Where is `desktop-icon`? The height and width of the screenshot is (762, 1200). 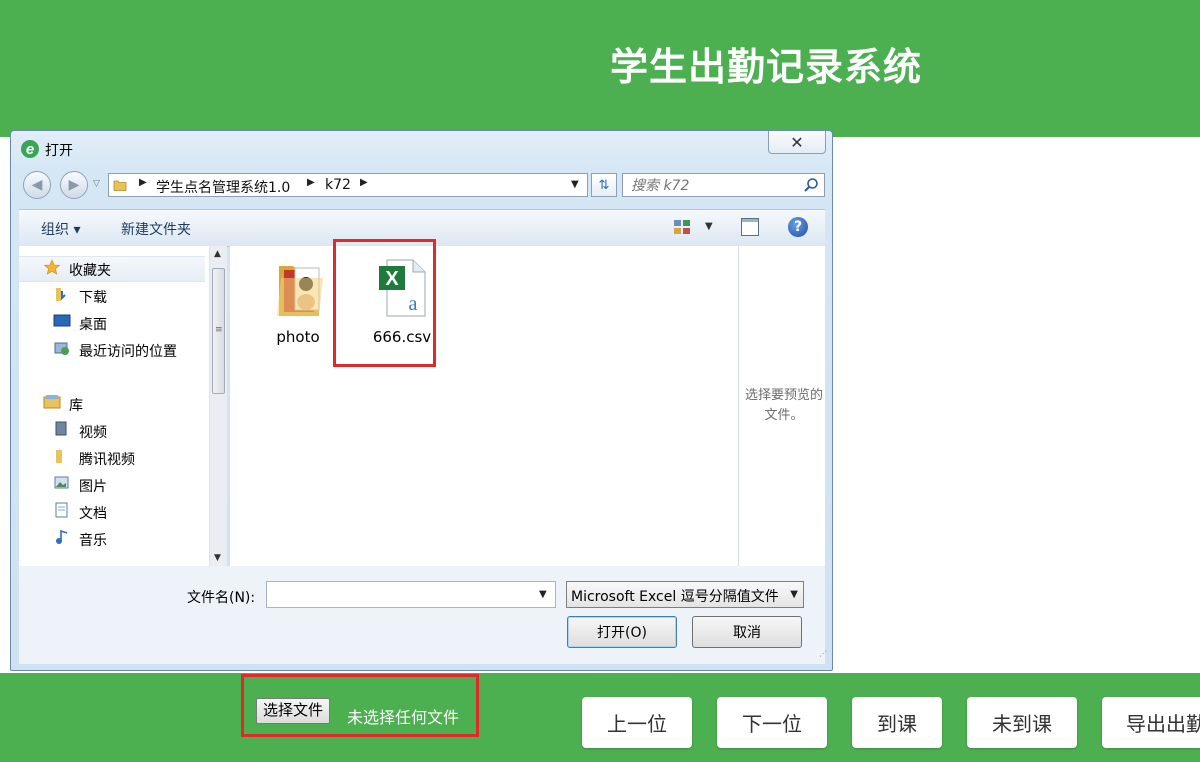
desktop-icon is located at coordinates (62, 320).